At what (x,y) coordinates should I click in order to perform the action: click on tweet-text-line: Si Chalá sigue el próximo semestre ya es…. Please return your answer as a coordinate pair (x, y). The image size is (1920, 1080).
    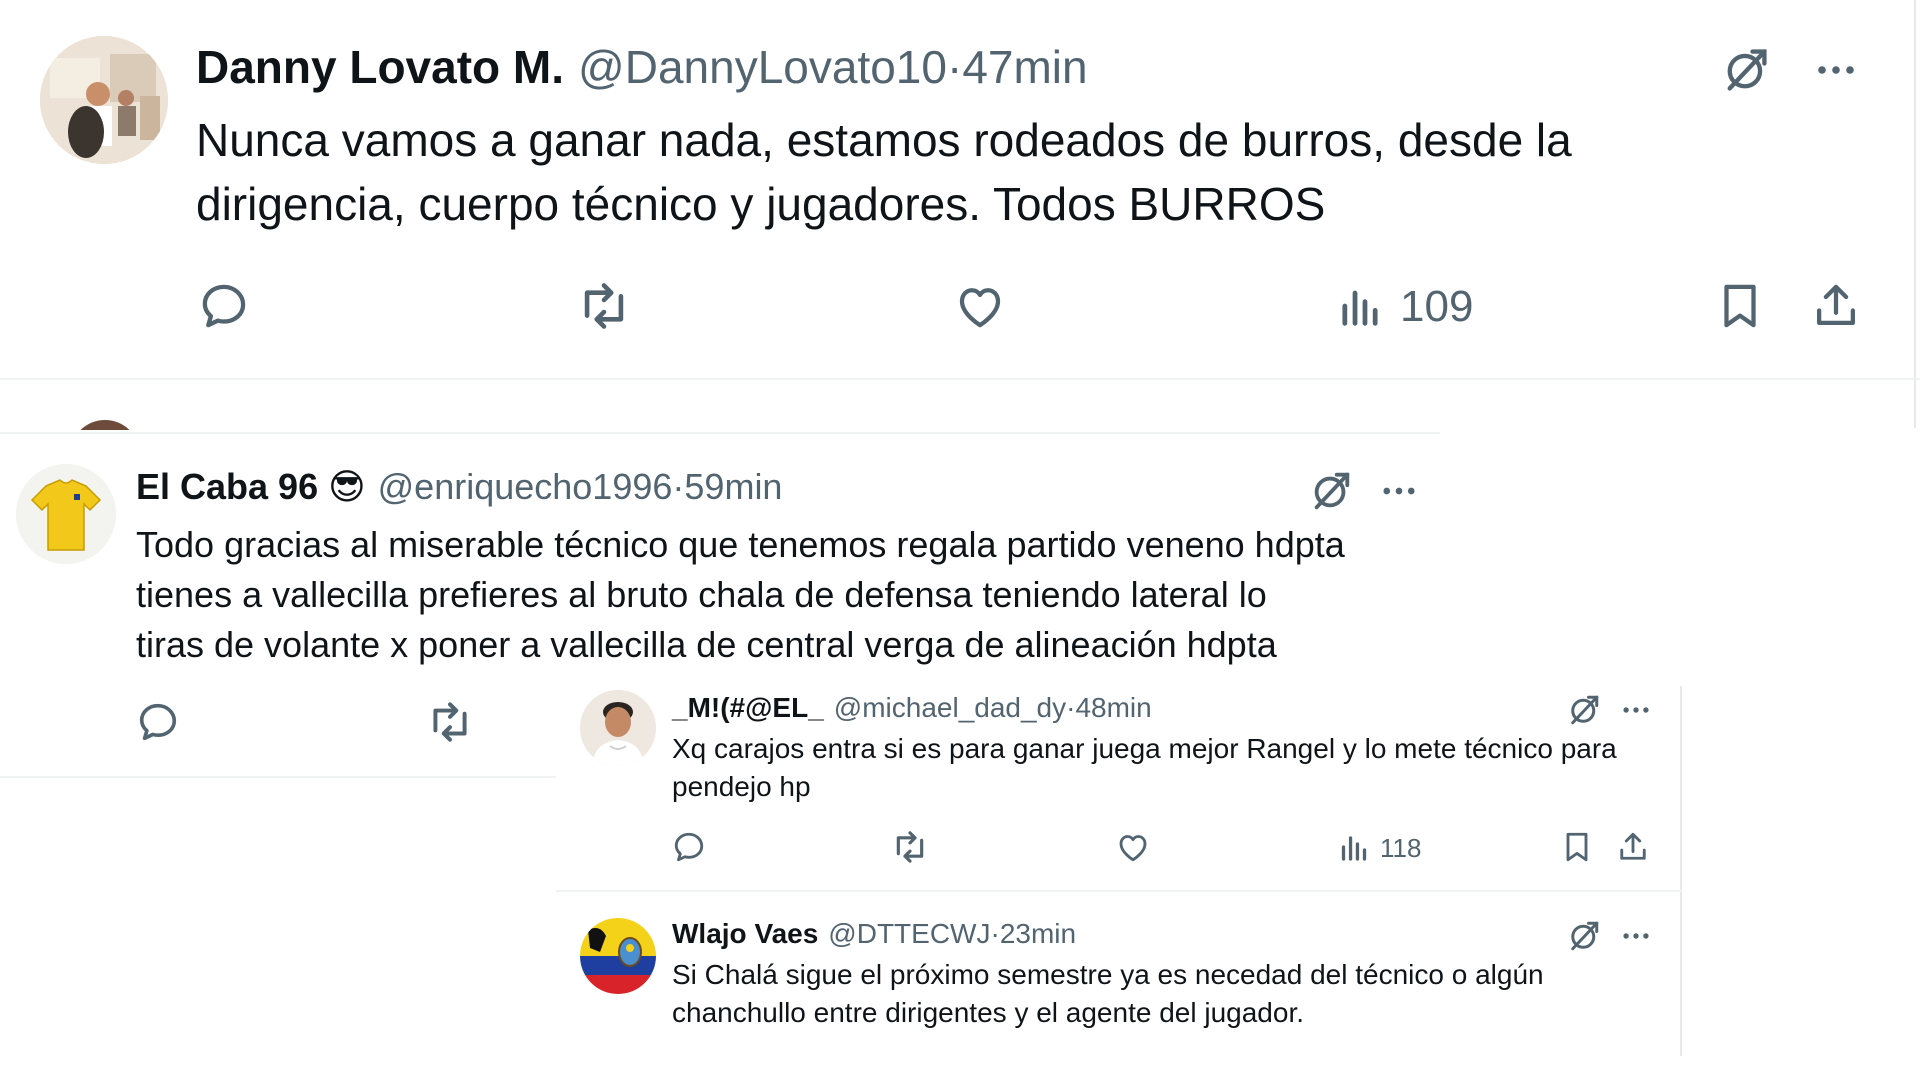
    Looking at the image, I should click on (1108, 974).